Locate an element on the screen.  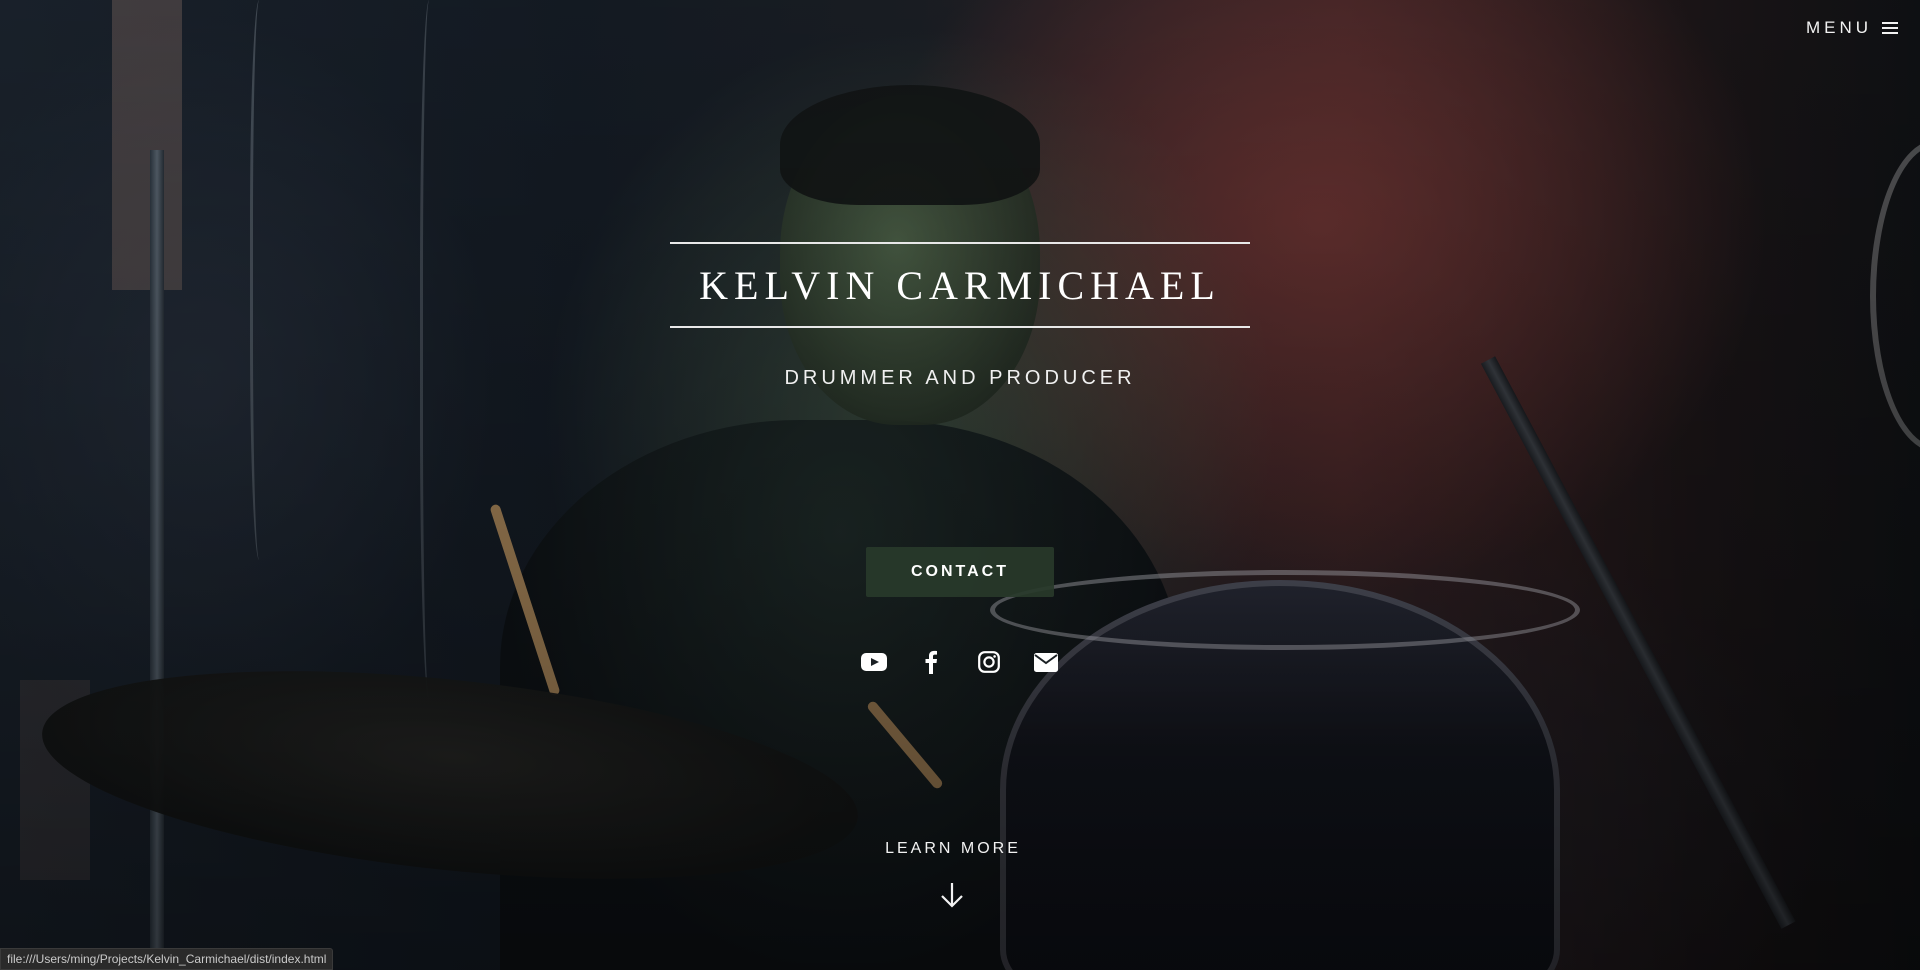
learn-more-link: LEARN MORE is located at coordinates (953, 849).